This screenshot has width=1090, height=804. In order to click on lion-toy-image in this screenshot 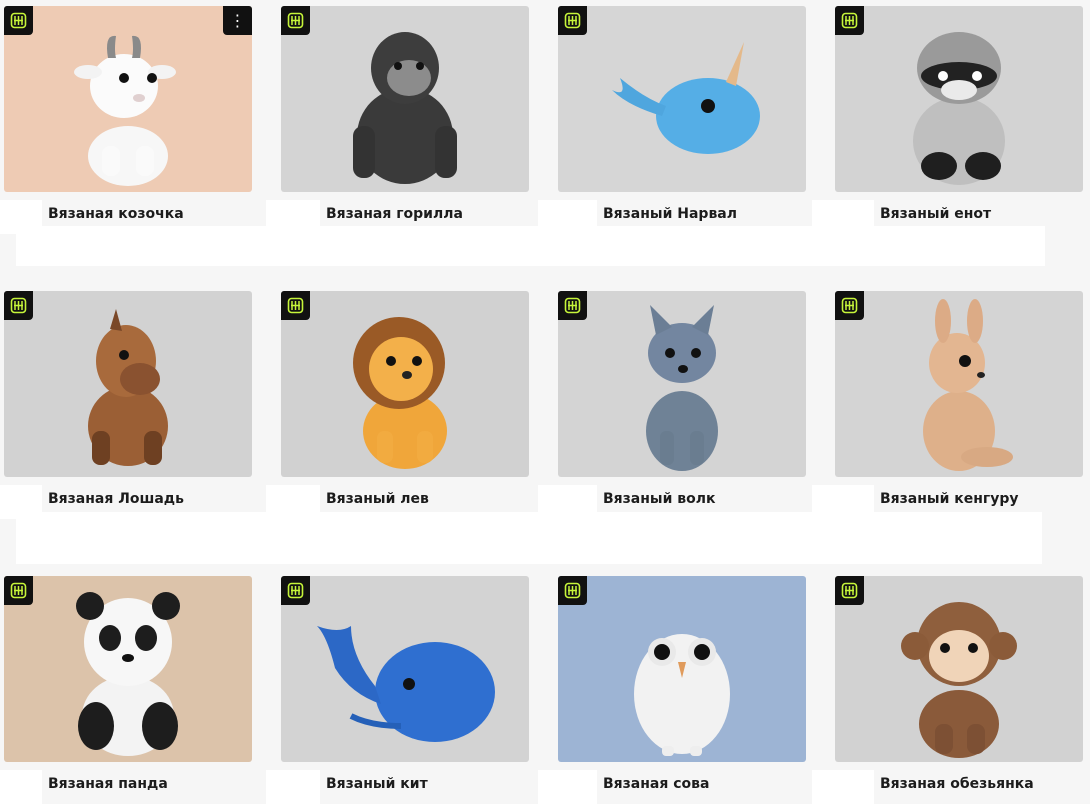, I will do `click(400, 393)`.